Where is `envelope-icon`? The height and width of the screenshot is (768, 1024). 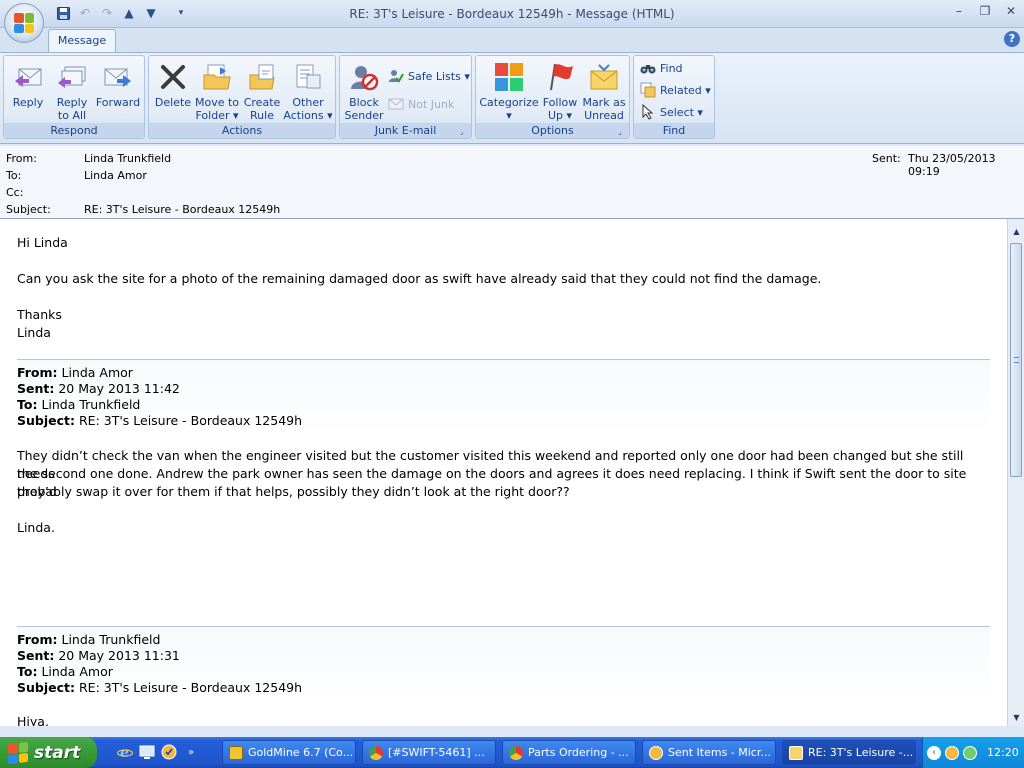
envelope-icon is located at coordinates (796, 752).